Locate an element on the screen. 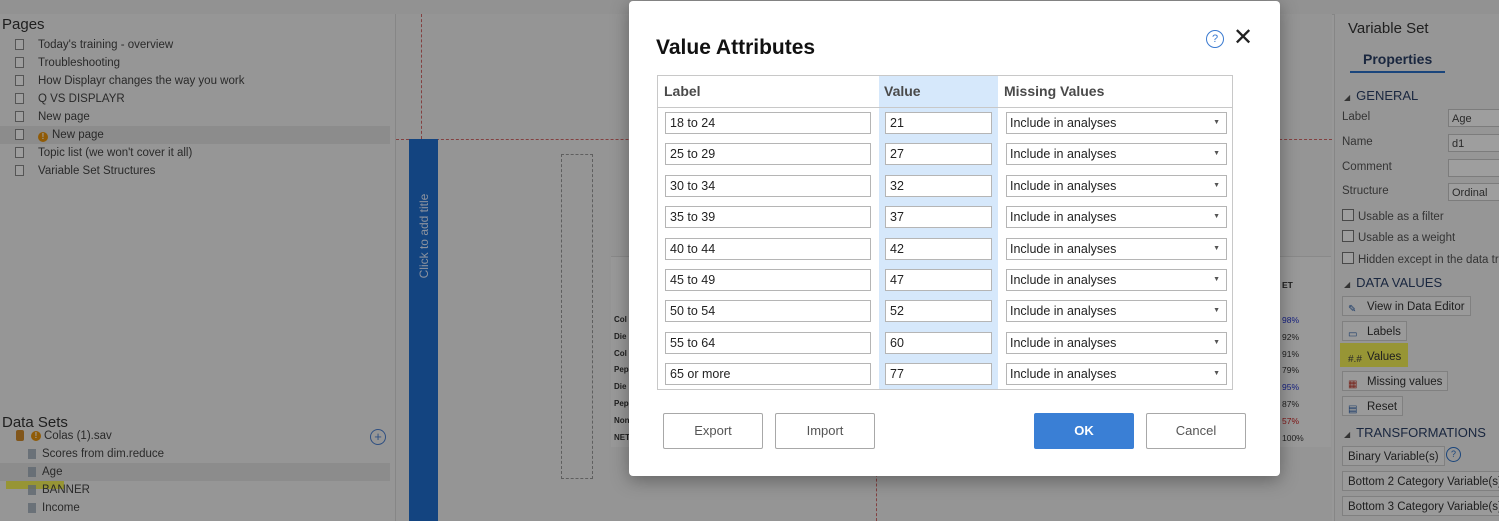 This screenshot has width=1499, height=521. value-input: 21 is located at coordinates (938, 123).